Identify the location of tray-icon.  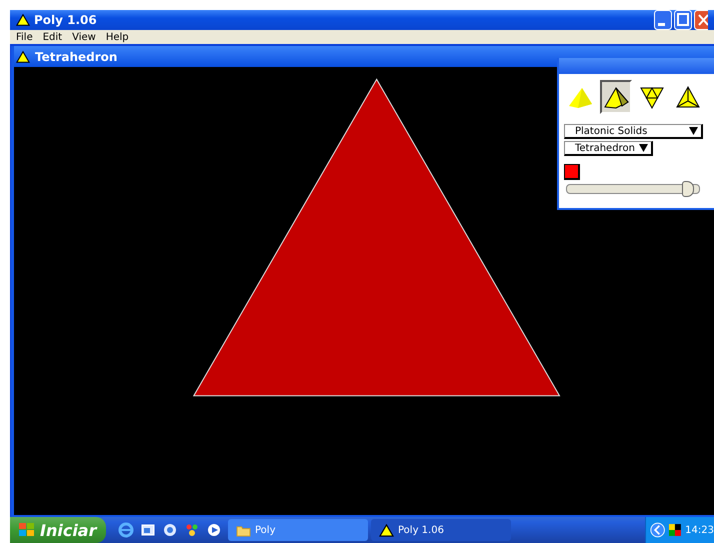
(675, 530).